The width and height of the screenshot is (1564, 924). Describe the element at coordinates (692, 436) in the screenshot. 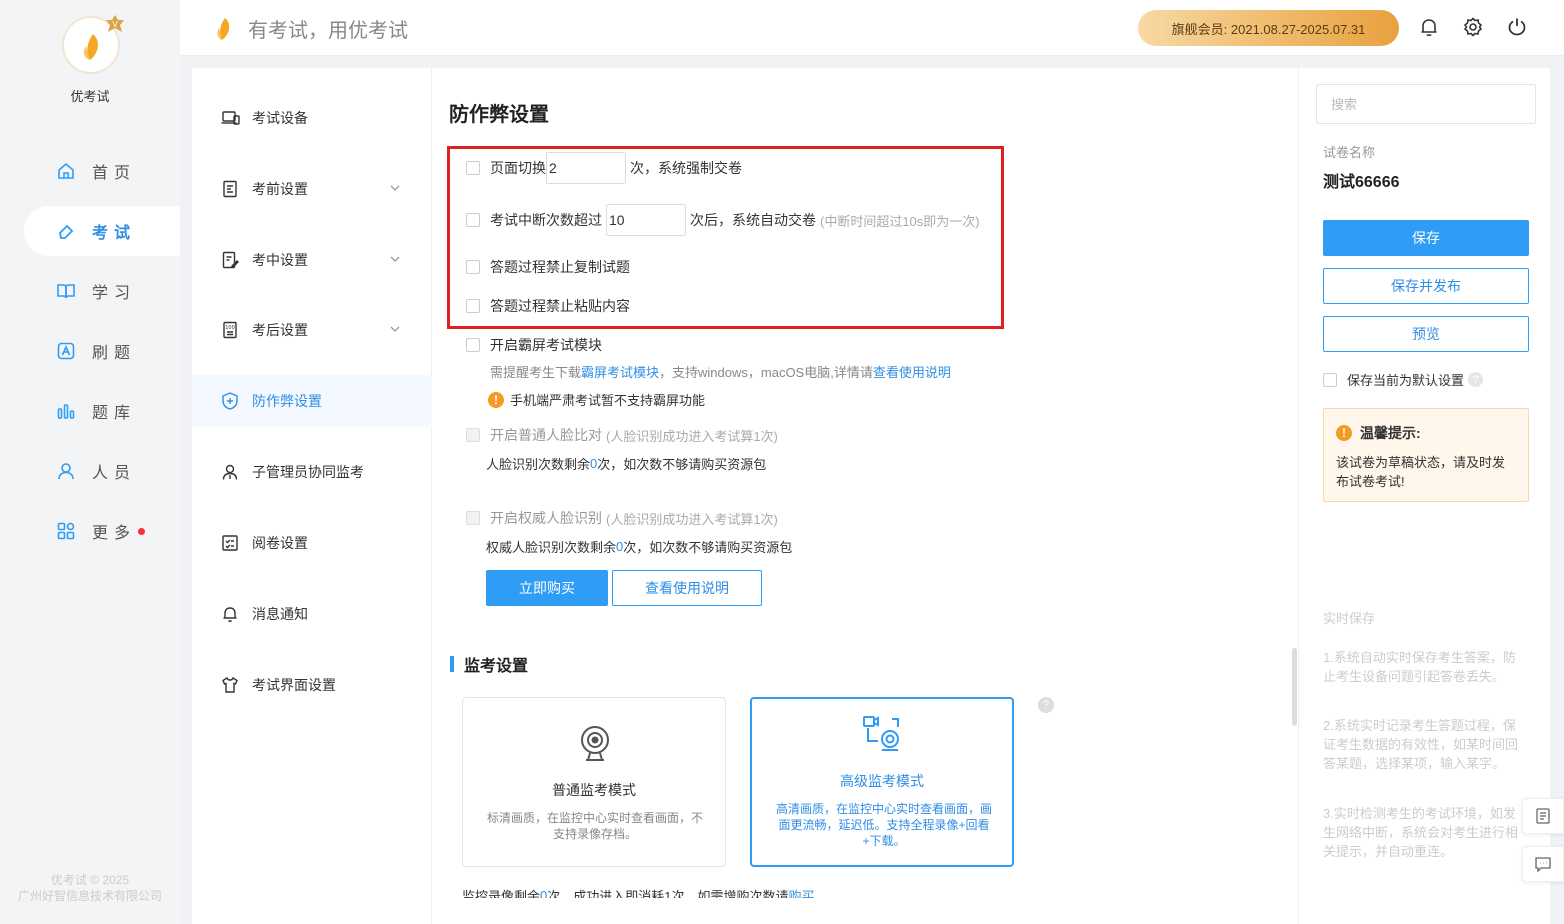

I see `face-normal-hint: (人脸识别成功进入考试算1次)` at that location.